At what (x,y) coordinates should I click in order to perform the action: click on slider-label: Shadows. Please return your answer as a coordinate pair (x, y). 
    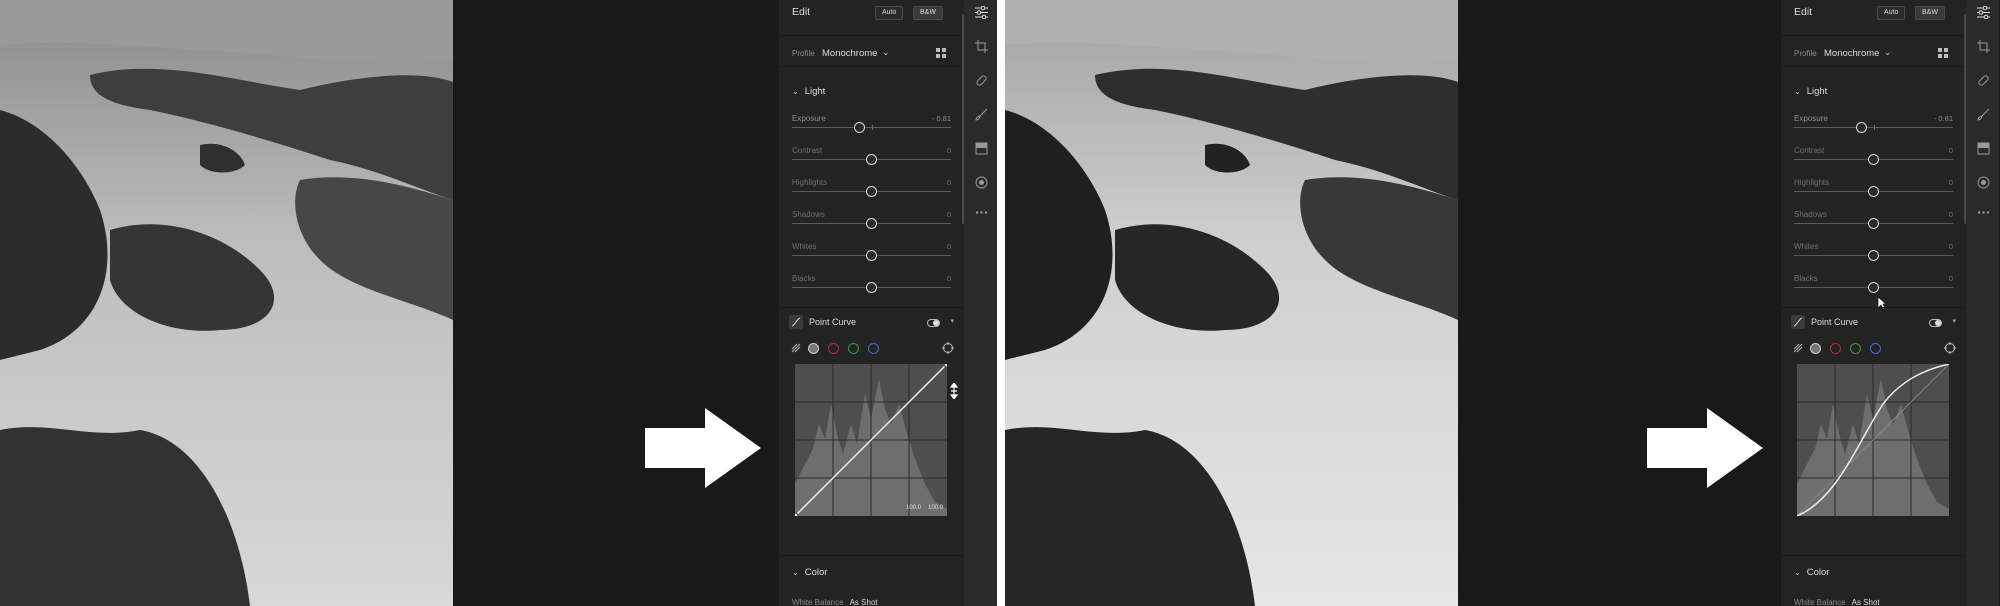
    Looking at the image, I should click on (1810, 214).